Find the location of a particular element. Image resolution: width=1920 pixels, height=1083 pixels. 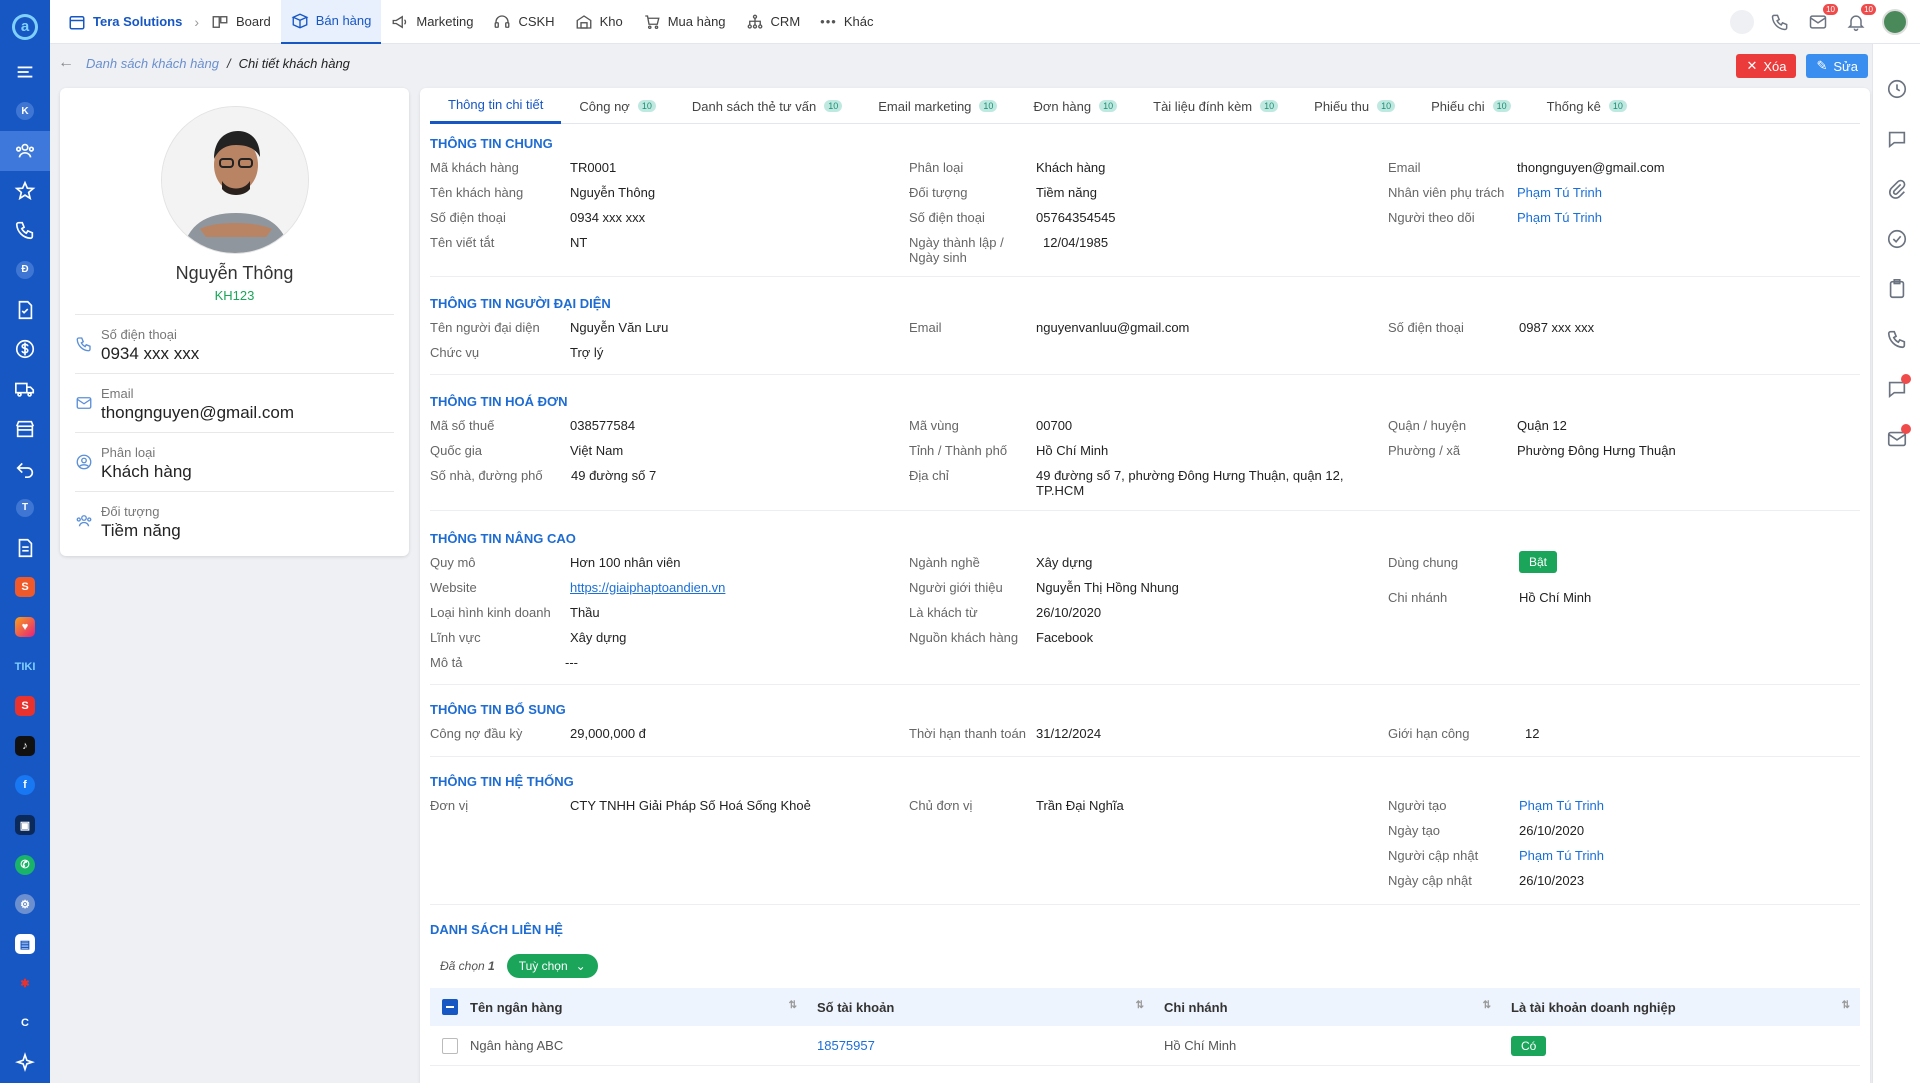

rail-settings-app: ⚙ is located at coordinates (25, 905).